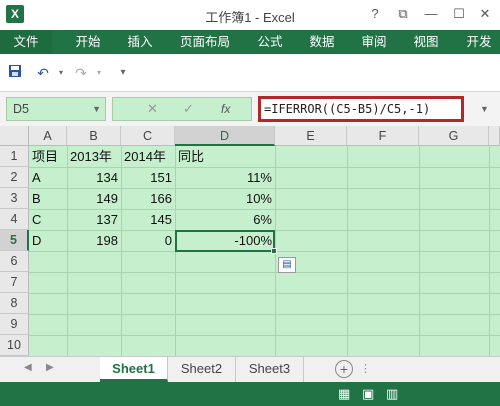  What do you see at coordinates (151, 156) in the screenshot?
I see `cell-c1: 2014年` at bounding box center [151, 156].